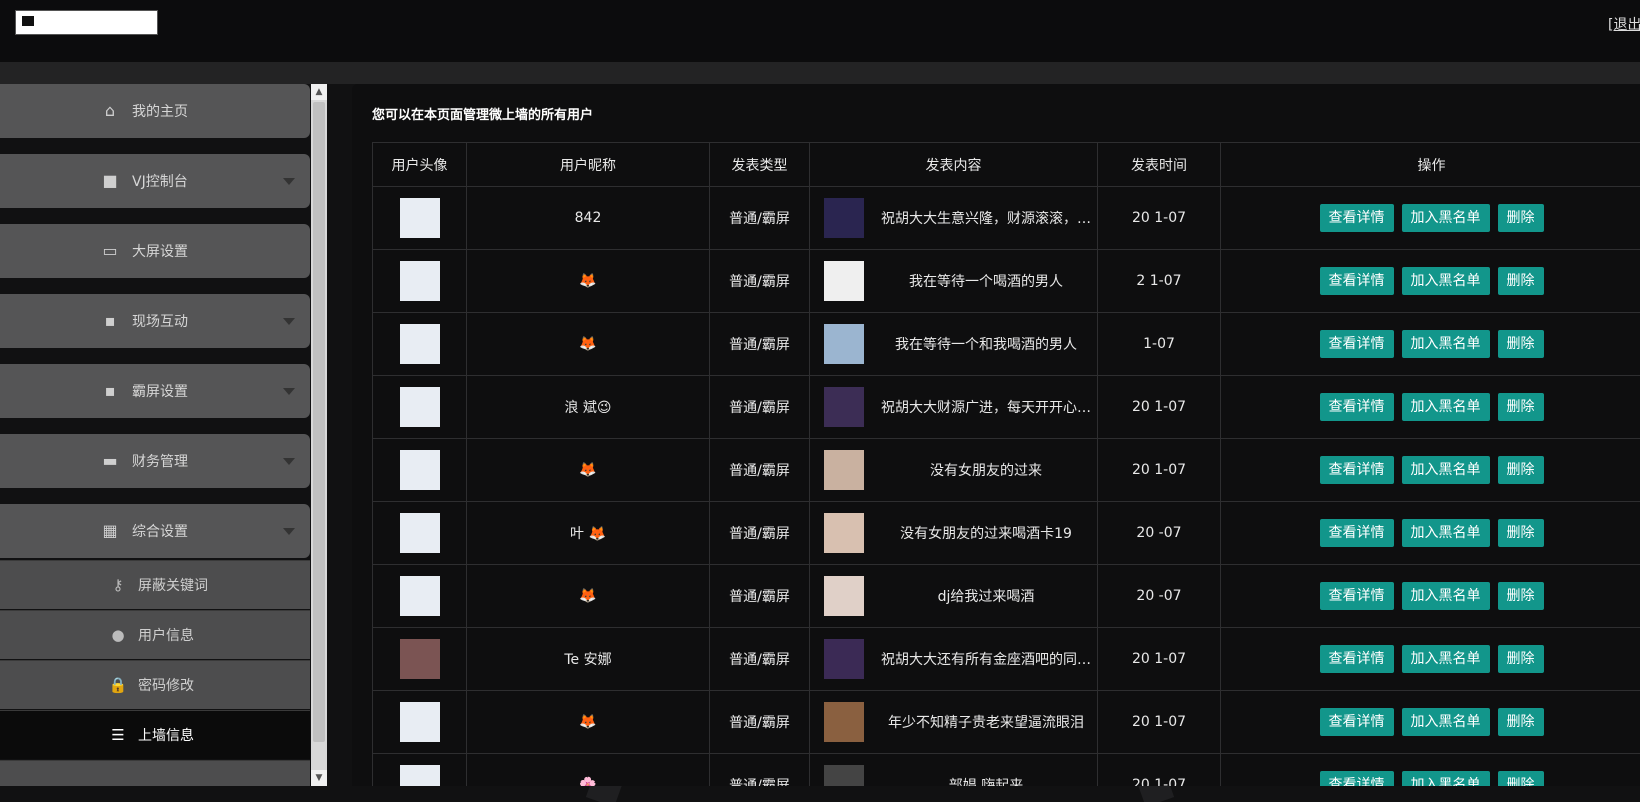  What do you see at coordinates (1430, 164) in the screenshot?
I see `column-header: 操作` at bounding box center [1430, 164].